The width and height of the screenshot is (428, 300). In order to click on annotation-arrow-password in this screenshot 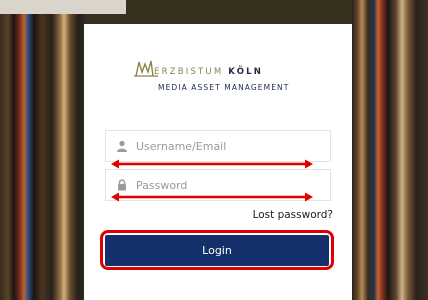, I will do `click(212, 197)`.